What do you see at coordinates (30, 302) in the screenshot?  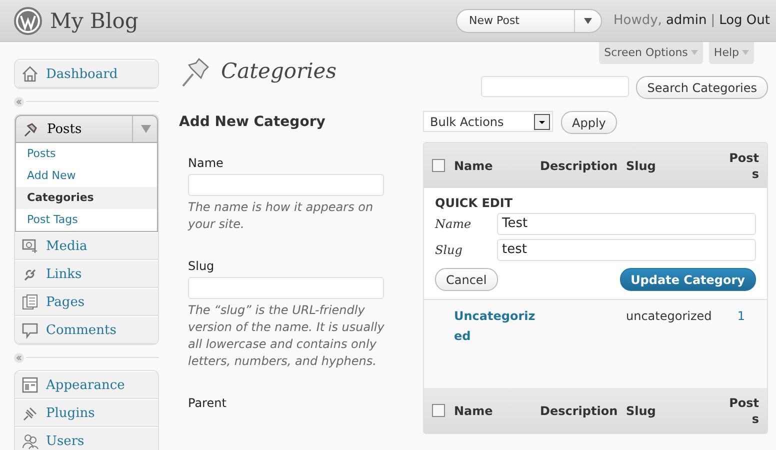 I see `pages-icon` at bounding box center [30, 302].